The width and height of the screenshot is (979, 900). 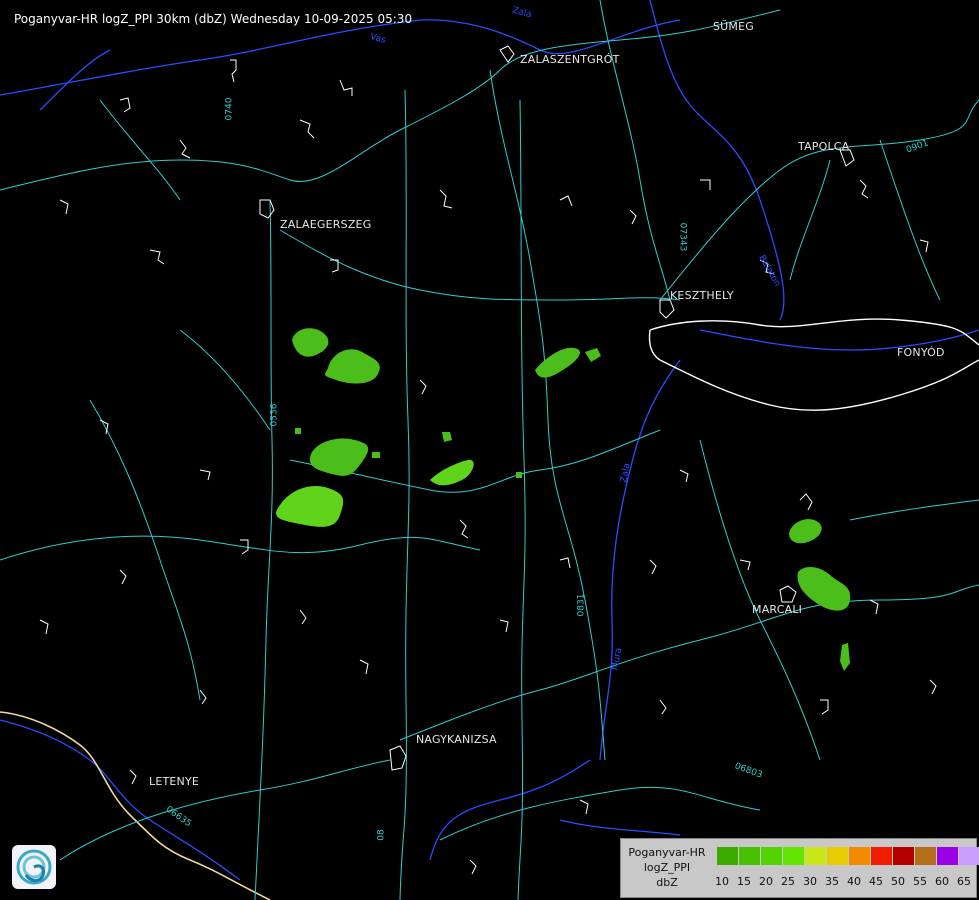 I want to click on legend-tick-label: 55, so click(x=920, y=881).